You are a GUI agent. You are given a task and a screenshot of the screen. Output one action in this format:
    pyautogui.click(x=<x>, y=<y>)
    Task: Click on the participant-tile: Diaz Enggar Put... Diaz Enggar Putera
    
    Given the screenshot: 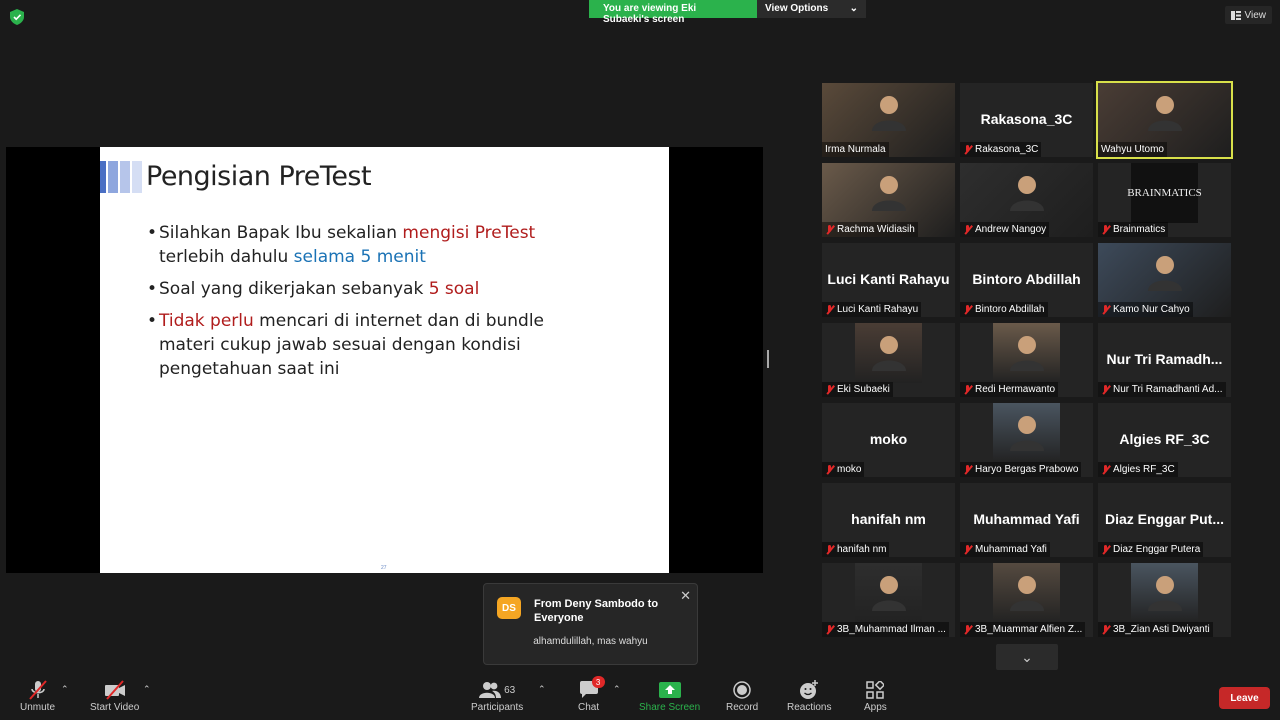 What is the action you would take?
    pyautogui.click(x=1164, y=520)
    